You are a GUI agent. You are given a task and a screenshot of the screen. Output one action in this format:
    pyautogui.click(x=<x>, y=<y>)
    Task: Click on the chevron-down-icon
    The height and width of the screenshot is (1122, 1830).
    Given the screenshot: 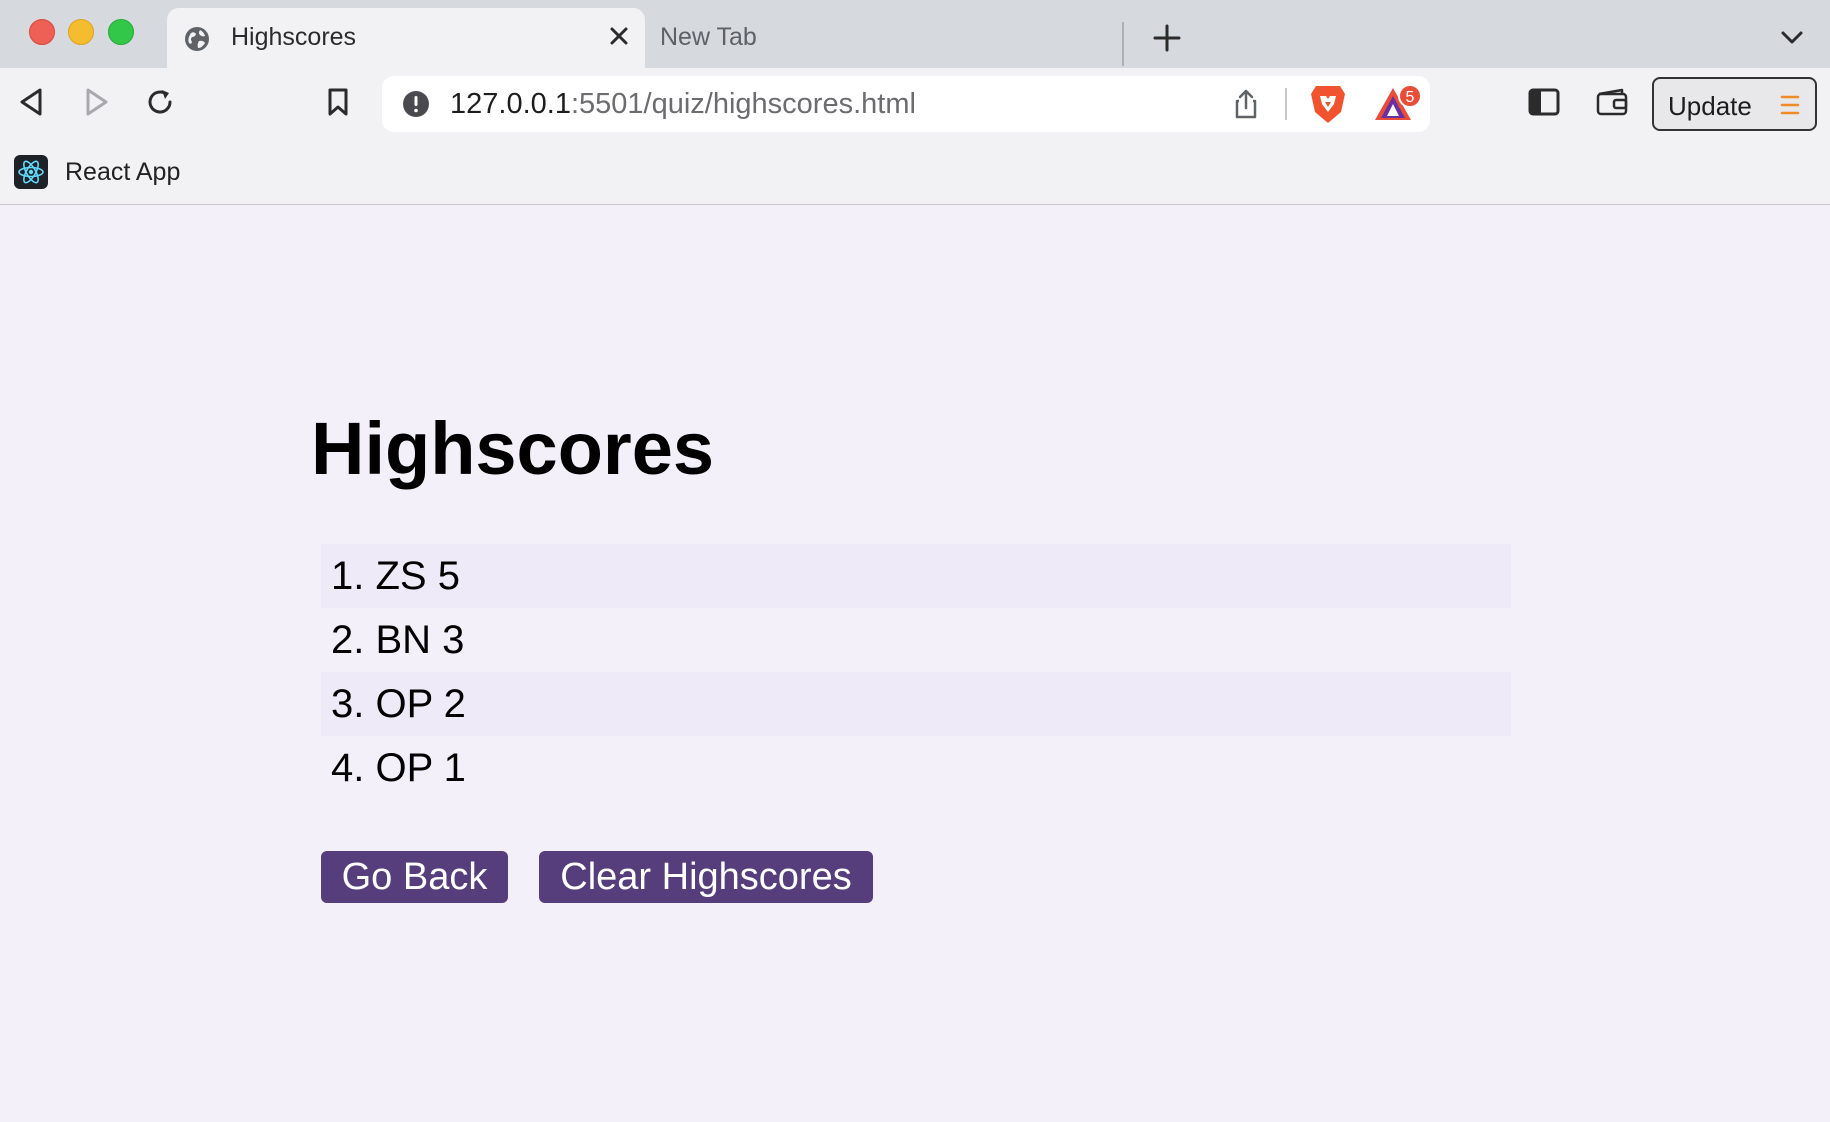 What is the action you would take?
    pyautogui.click(x=1792, y=38)
    